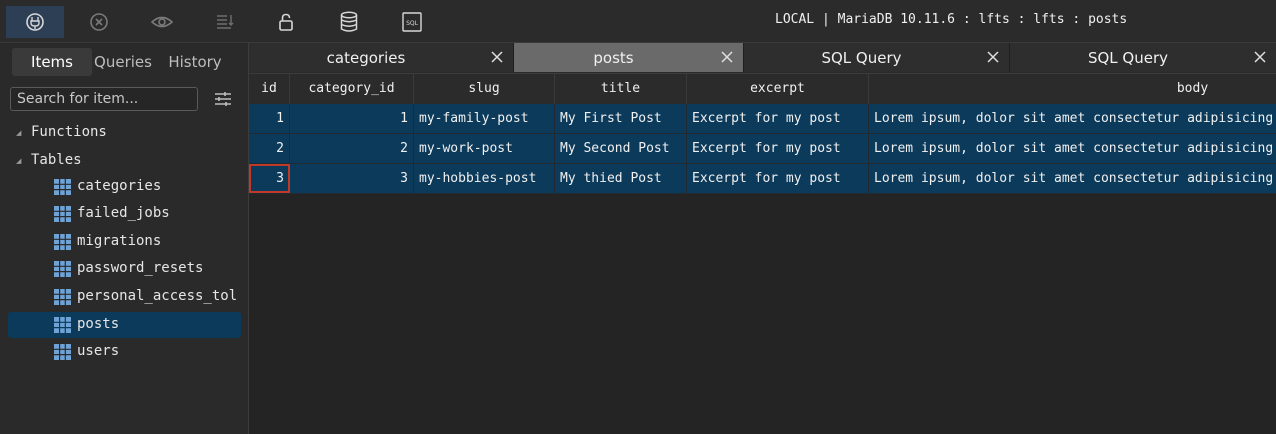 This screenshot has width=1276, height=434. What do you see at coordinates (1072, 89) in the screenshot?
I see `column-header-body: body` at bounding box center [1072, 89].